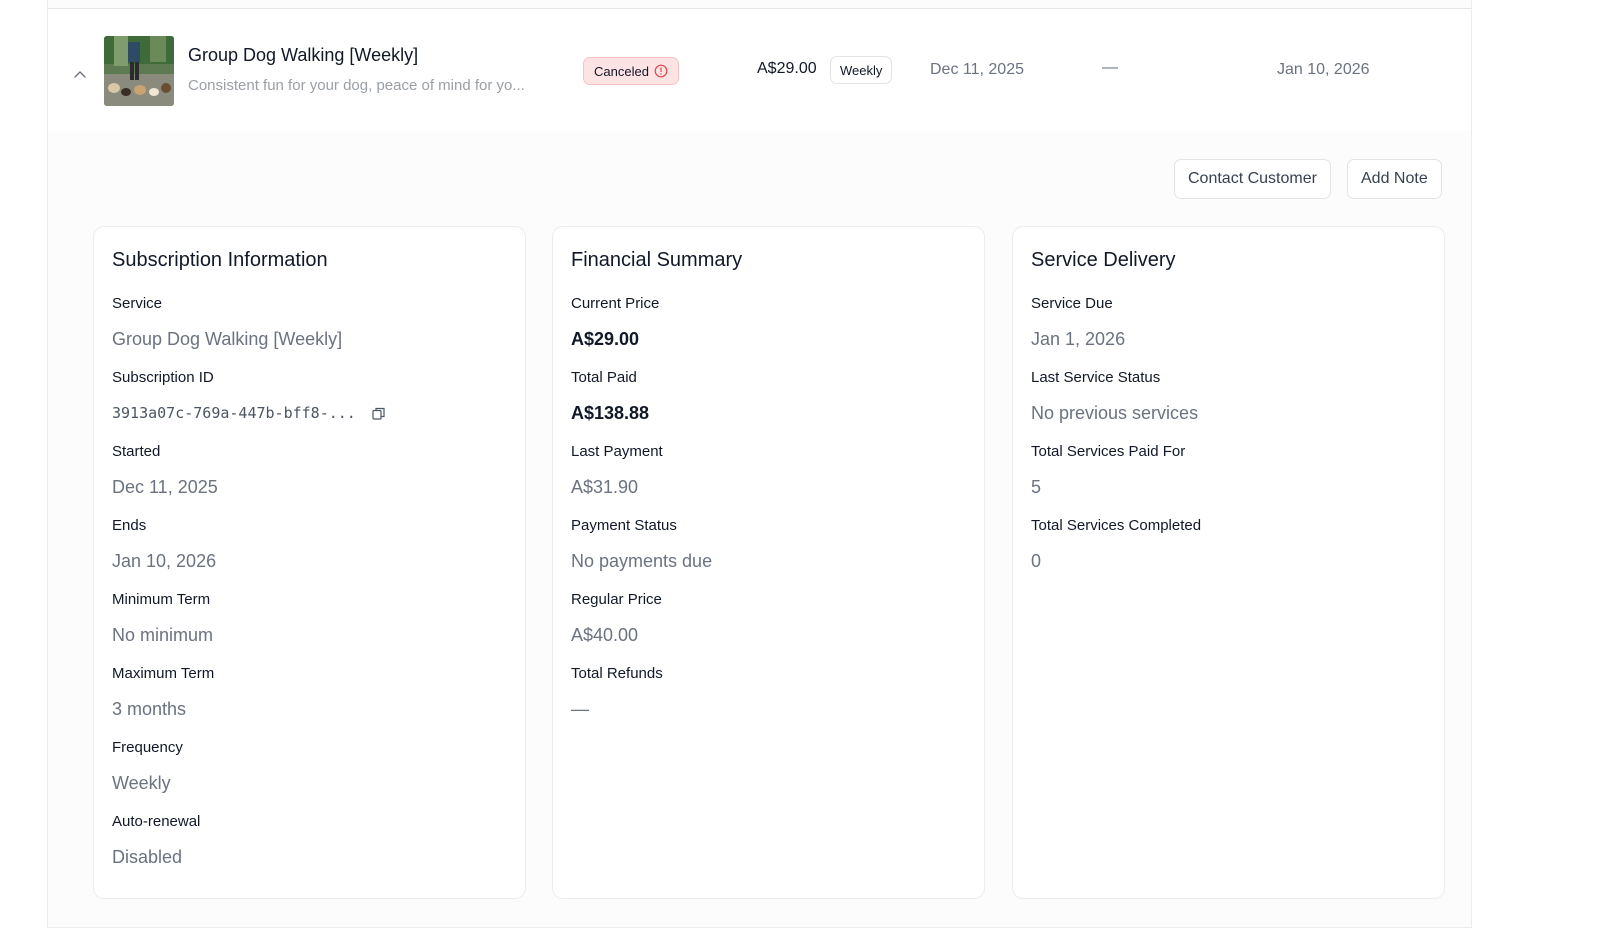  What do you see at coordinates (1116, 525) in the screenshot?
I see `field-label: Total Services Completed` at bounding box center [1116, 525].